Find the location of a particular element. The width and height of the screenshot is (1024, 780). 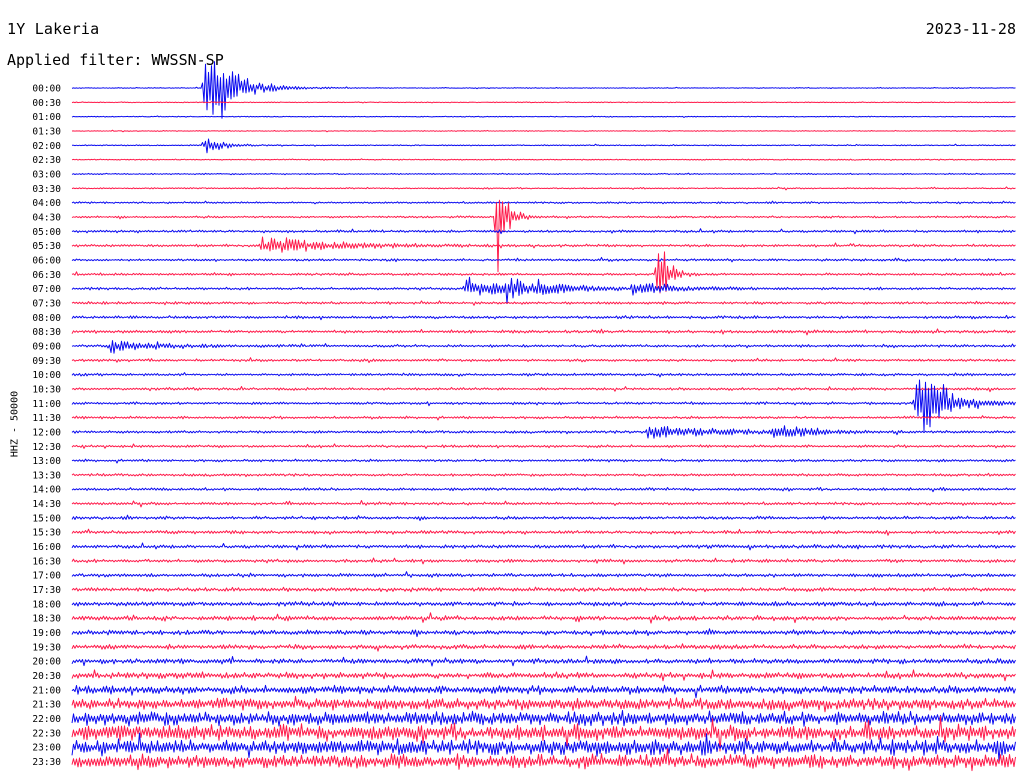

row-label: 06:30 is located at coordinates (46, 275).